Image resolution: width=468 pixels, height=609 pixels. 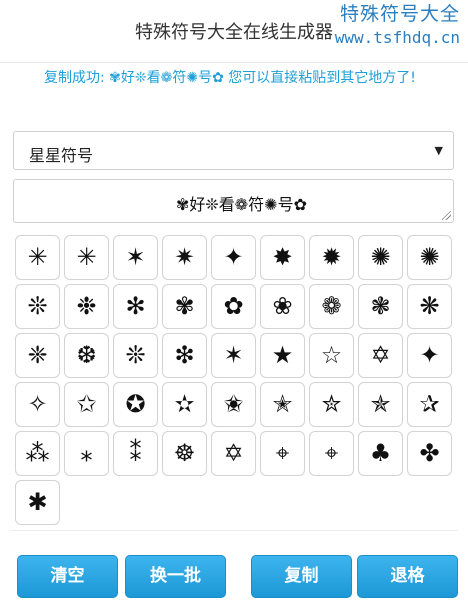 I want to click on category-select-value: 星星符号, so click(x=61, y=155).